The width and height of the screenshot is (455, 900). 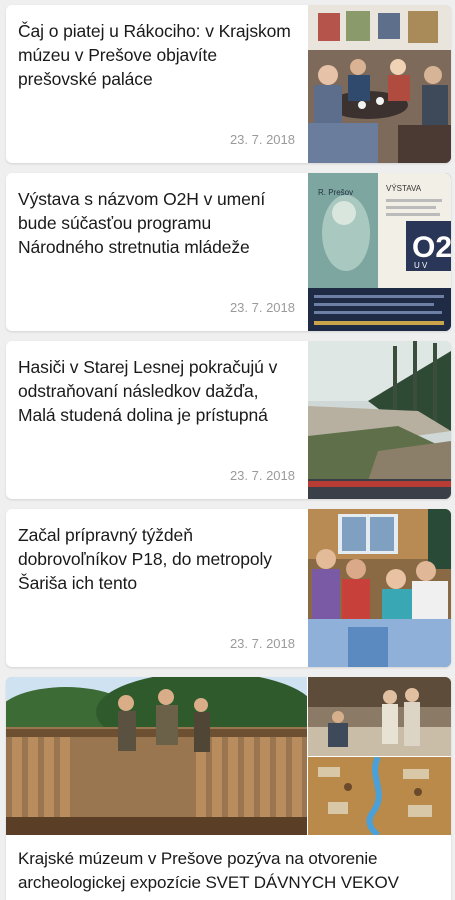 I want to click on article-image-side-bottom, so click(x=379, y=796).